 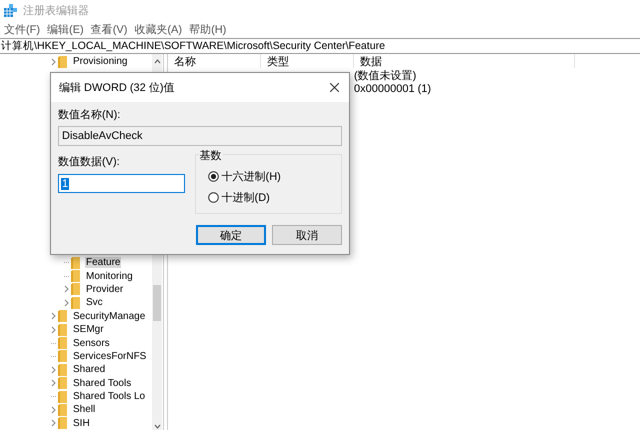 What do you see at coordinates (109, 316) in the screenshot?
I see `tree-item: SecurityManage` at bounding box center [109, 316].